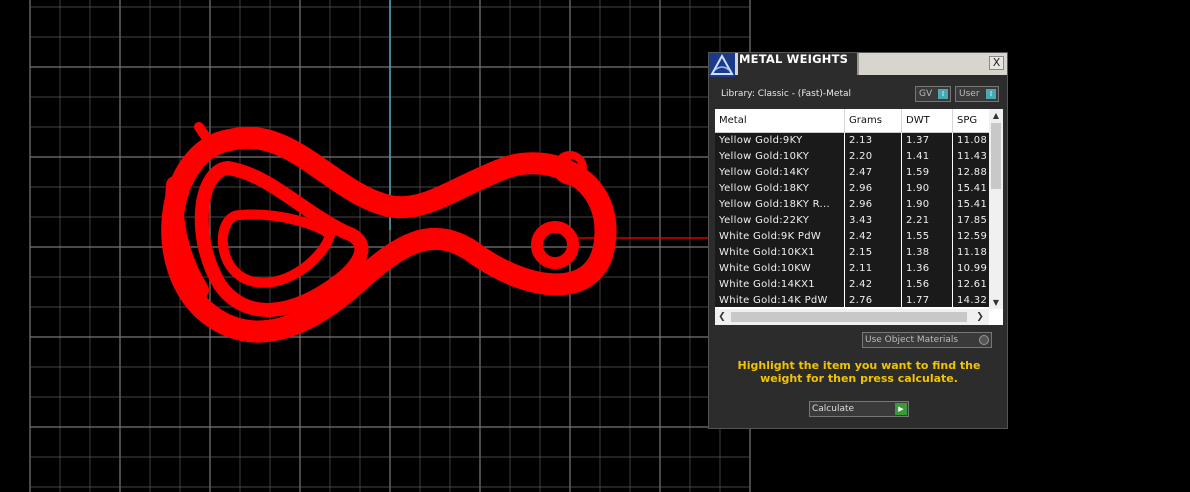  I want to click on scroll-right-icon: ❯, so click(980, 317).